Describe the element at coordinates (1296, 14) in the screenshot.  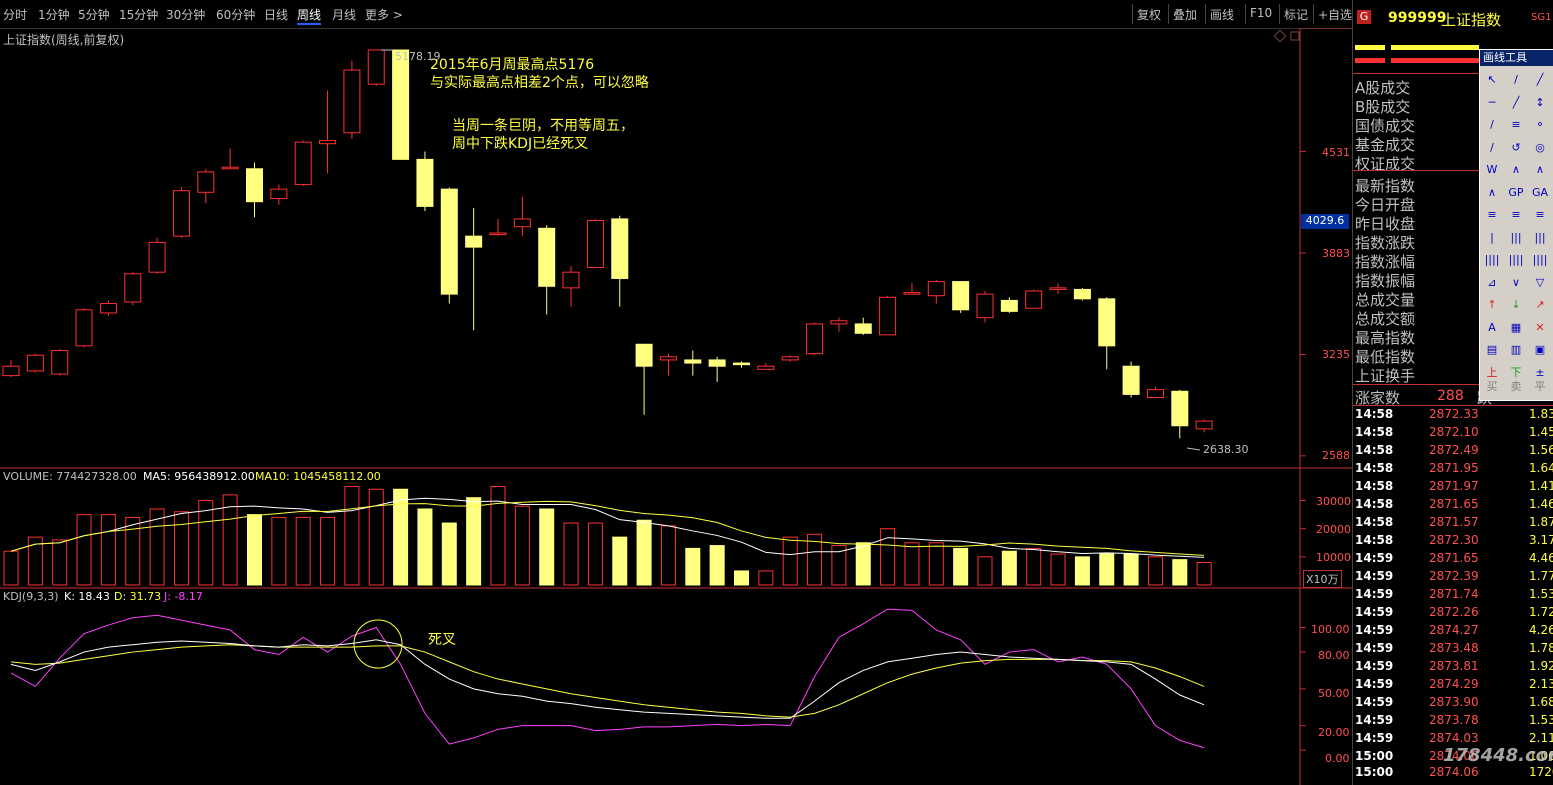
I see `toolbar-button-4: 标记` at that location.